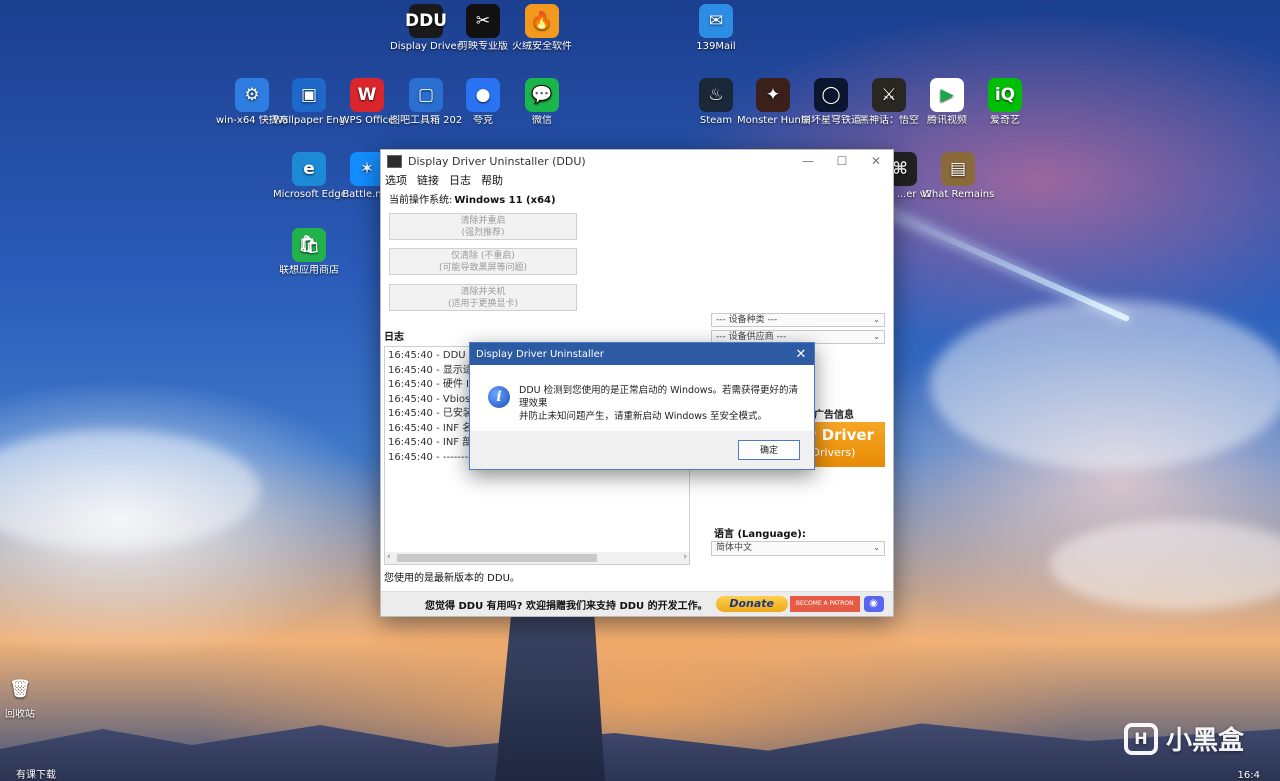  I want to click on language-label: 语言 (Language):, so click(760, 534).